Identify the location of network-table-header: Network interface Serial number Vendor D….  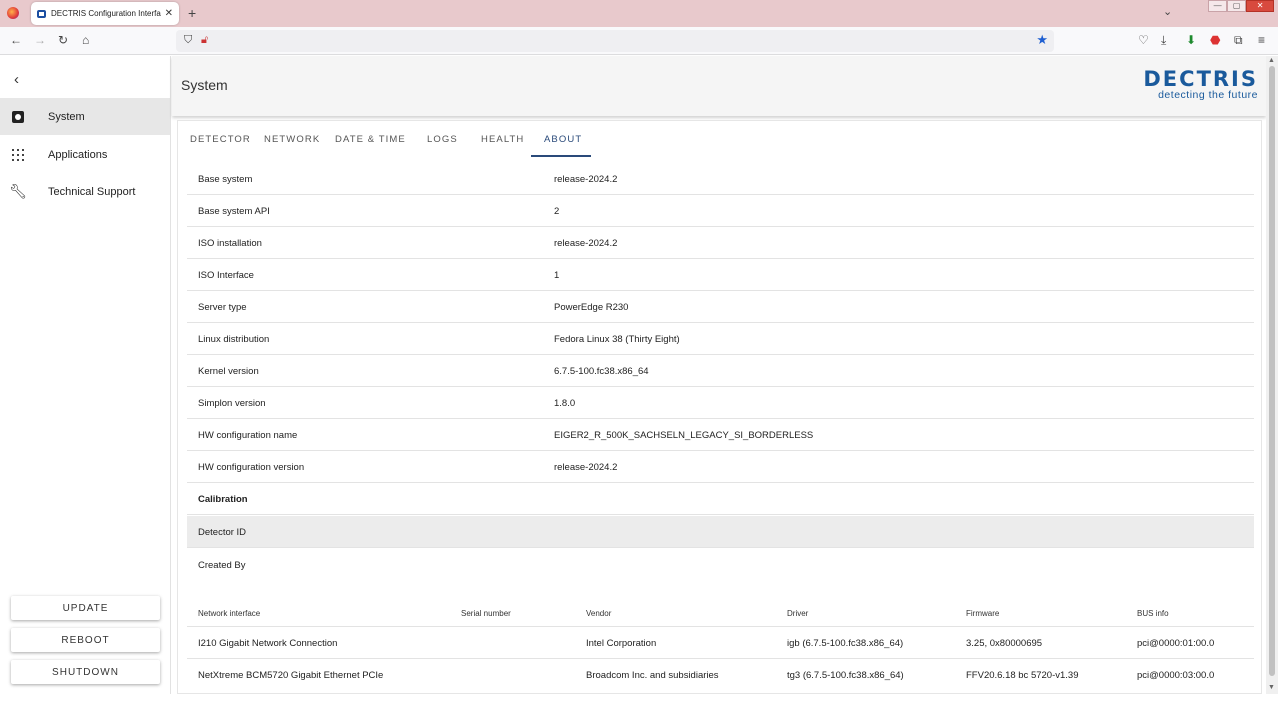
(720, 612).